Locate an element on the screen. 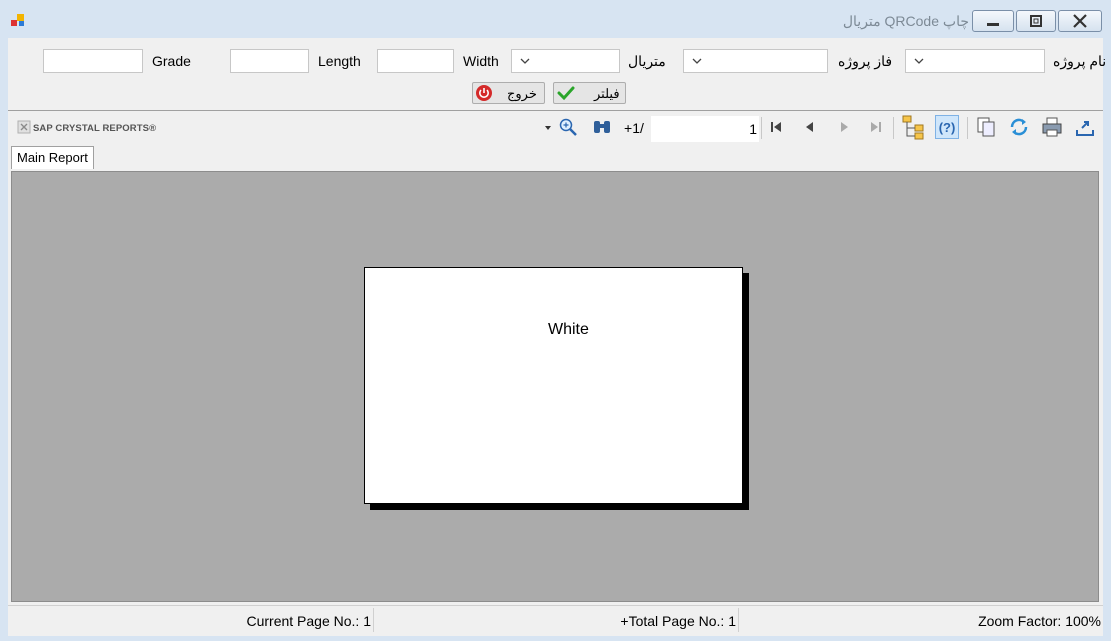 Image resolution: width=1111 pixels, height=641 pixels. exit-button: خروج is located at coordinates (508, 93).